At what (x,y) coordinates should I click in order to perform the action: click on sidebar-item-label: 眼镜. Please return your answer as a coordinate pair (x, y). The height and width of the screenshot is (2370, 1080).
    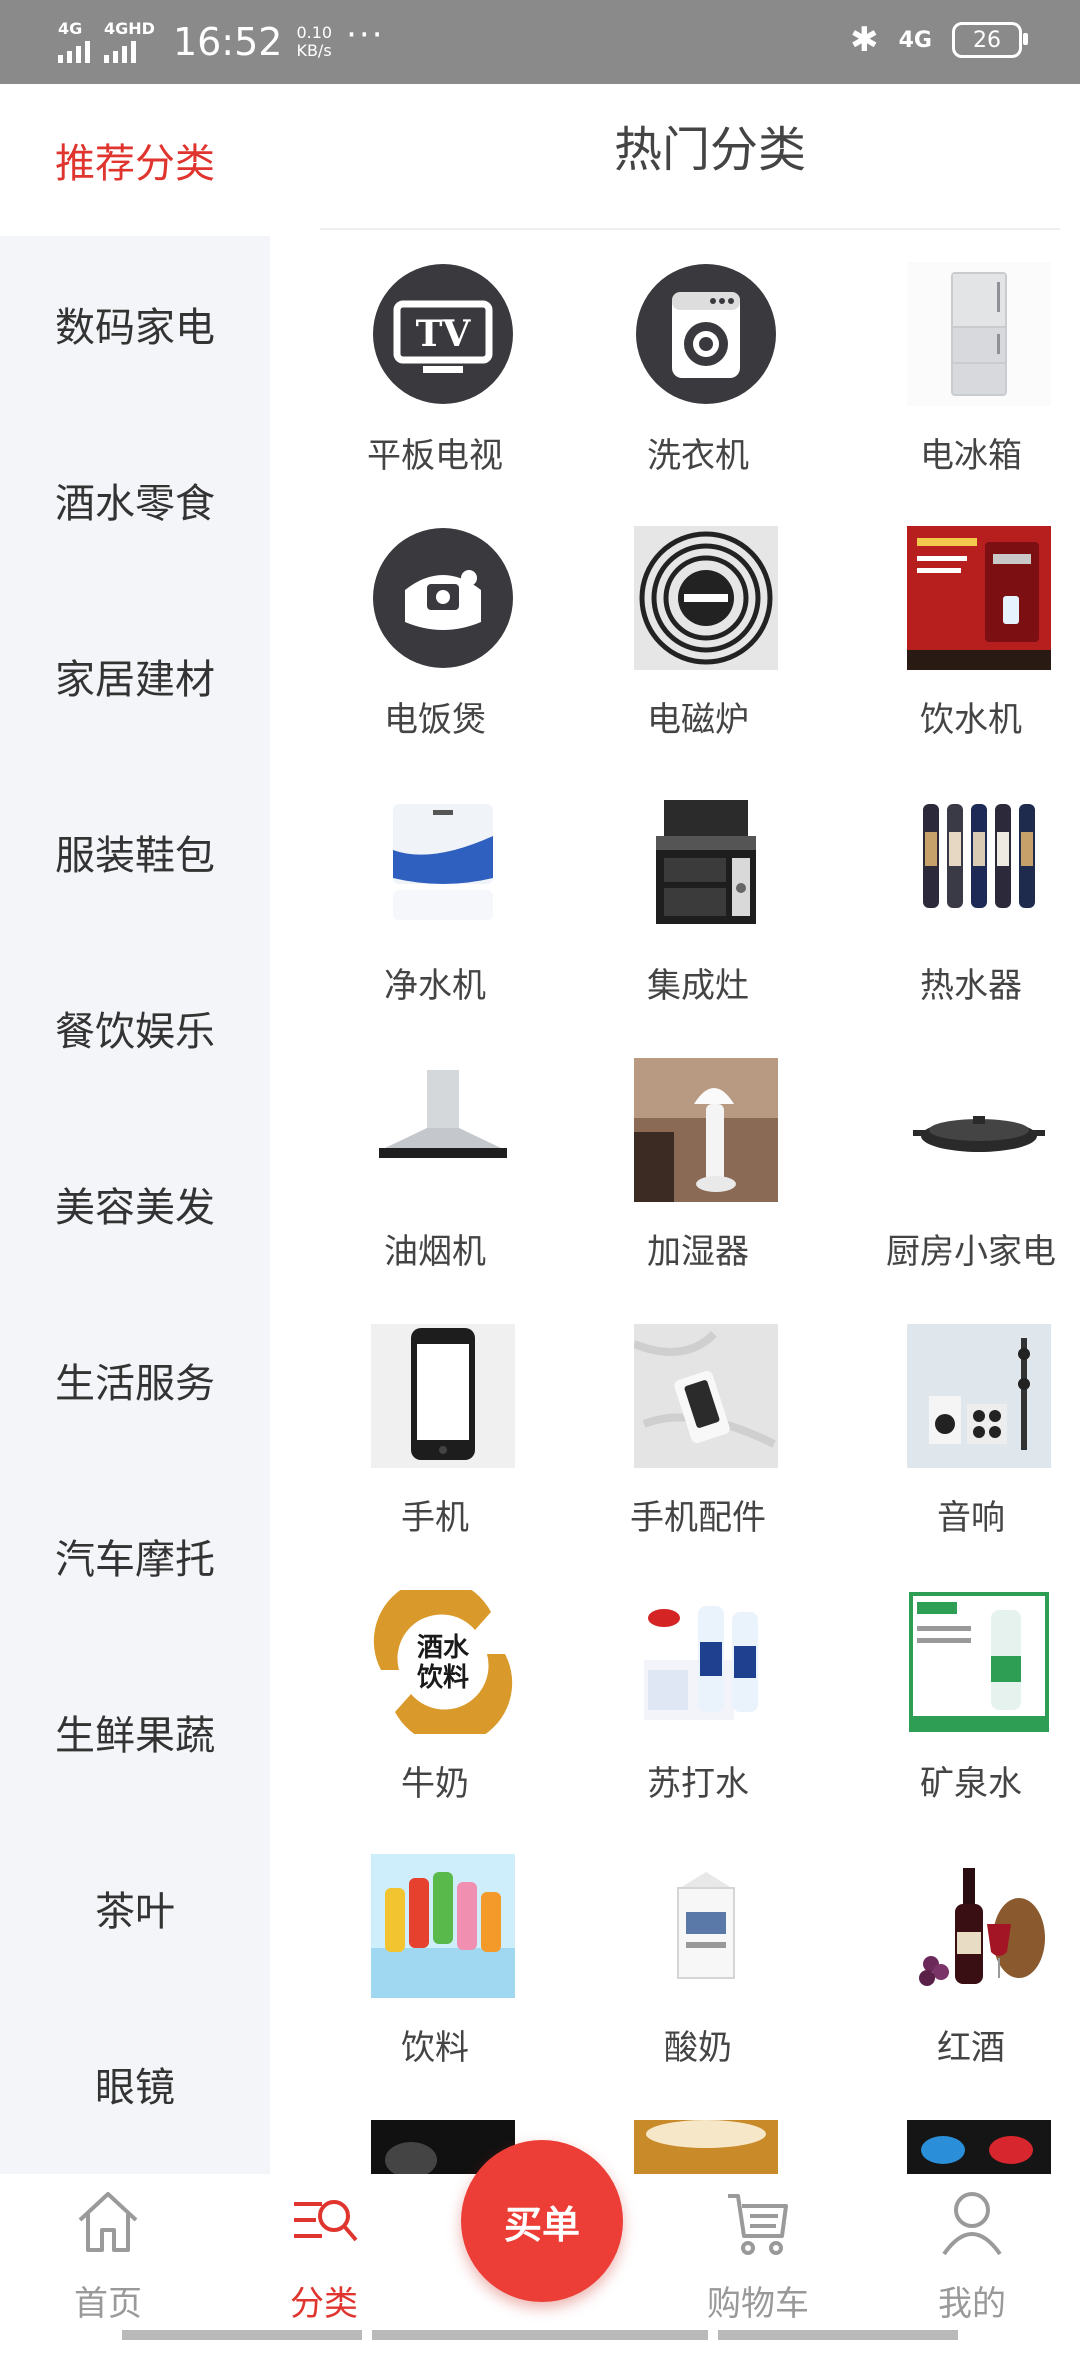
    Looking at the image, I should click on (135, 2088).